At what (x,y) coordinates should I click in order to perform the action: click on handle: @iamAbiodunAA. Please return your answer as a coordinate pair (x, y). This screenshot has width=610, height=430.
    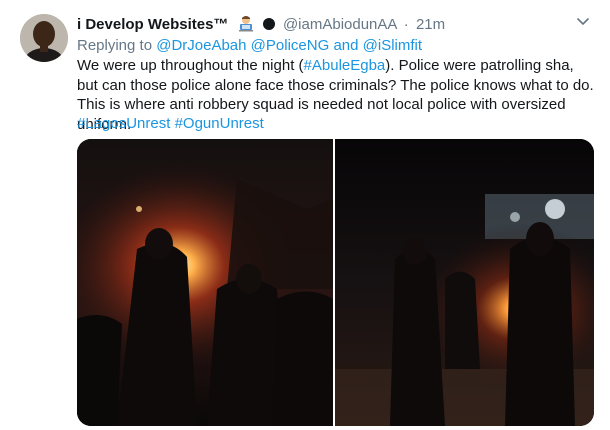
    Looking at the image, I should click on (340, 24).